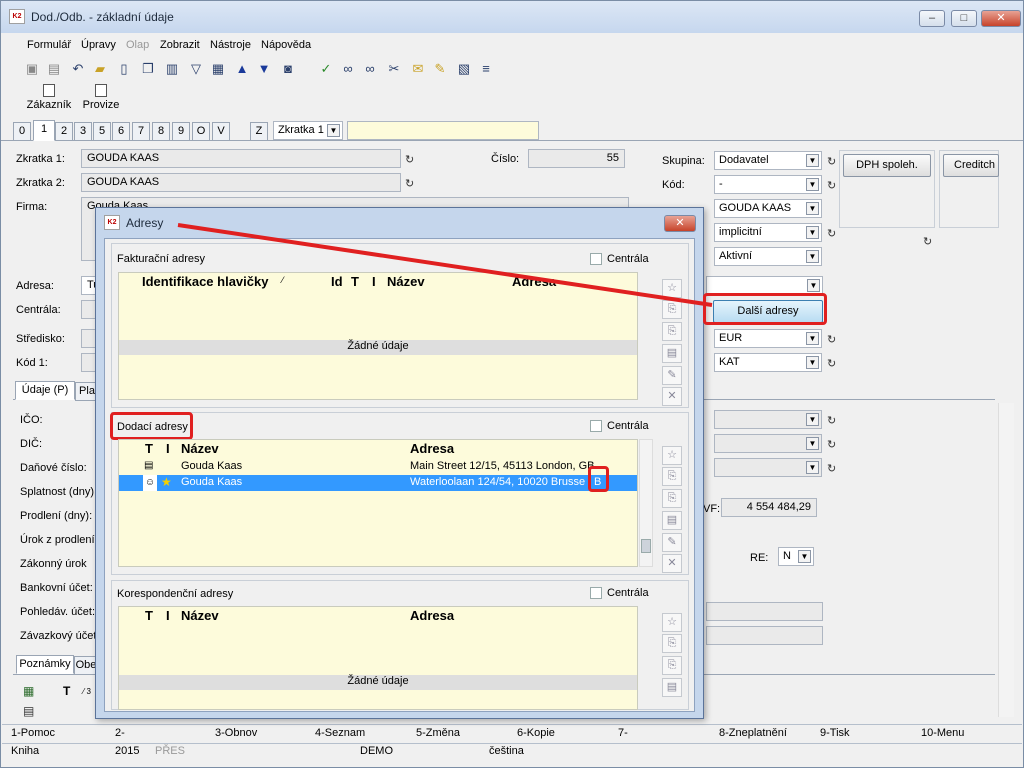 This screenshot has width=1024, height=768. I want to click on annotation-arrow, so click(445, 265).